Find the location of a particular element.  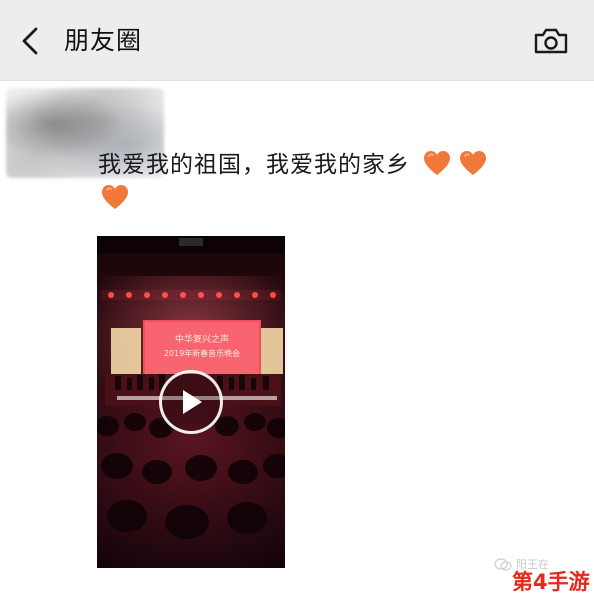

camera-button is located at coordinates (551, 41).